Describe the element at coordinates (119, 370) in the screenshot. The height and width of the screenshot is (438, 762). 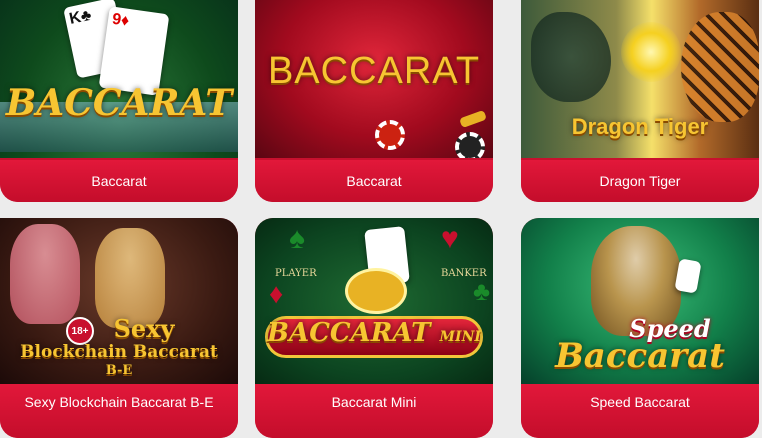
I see `art-title-be: B-E` at that location.